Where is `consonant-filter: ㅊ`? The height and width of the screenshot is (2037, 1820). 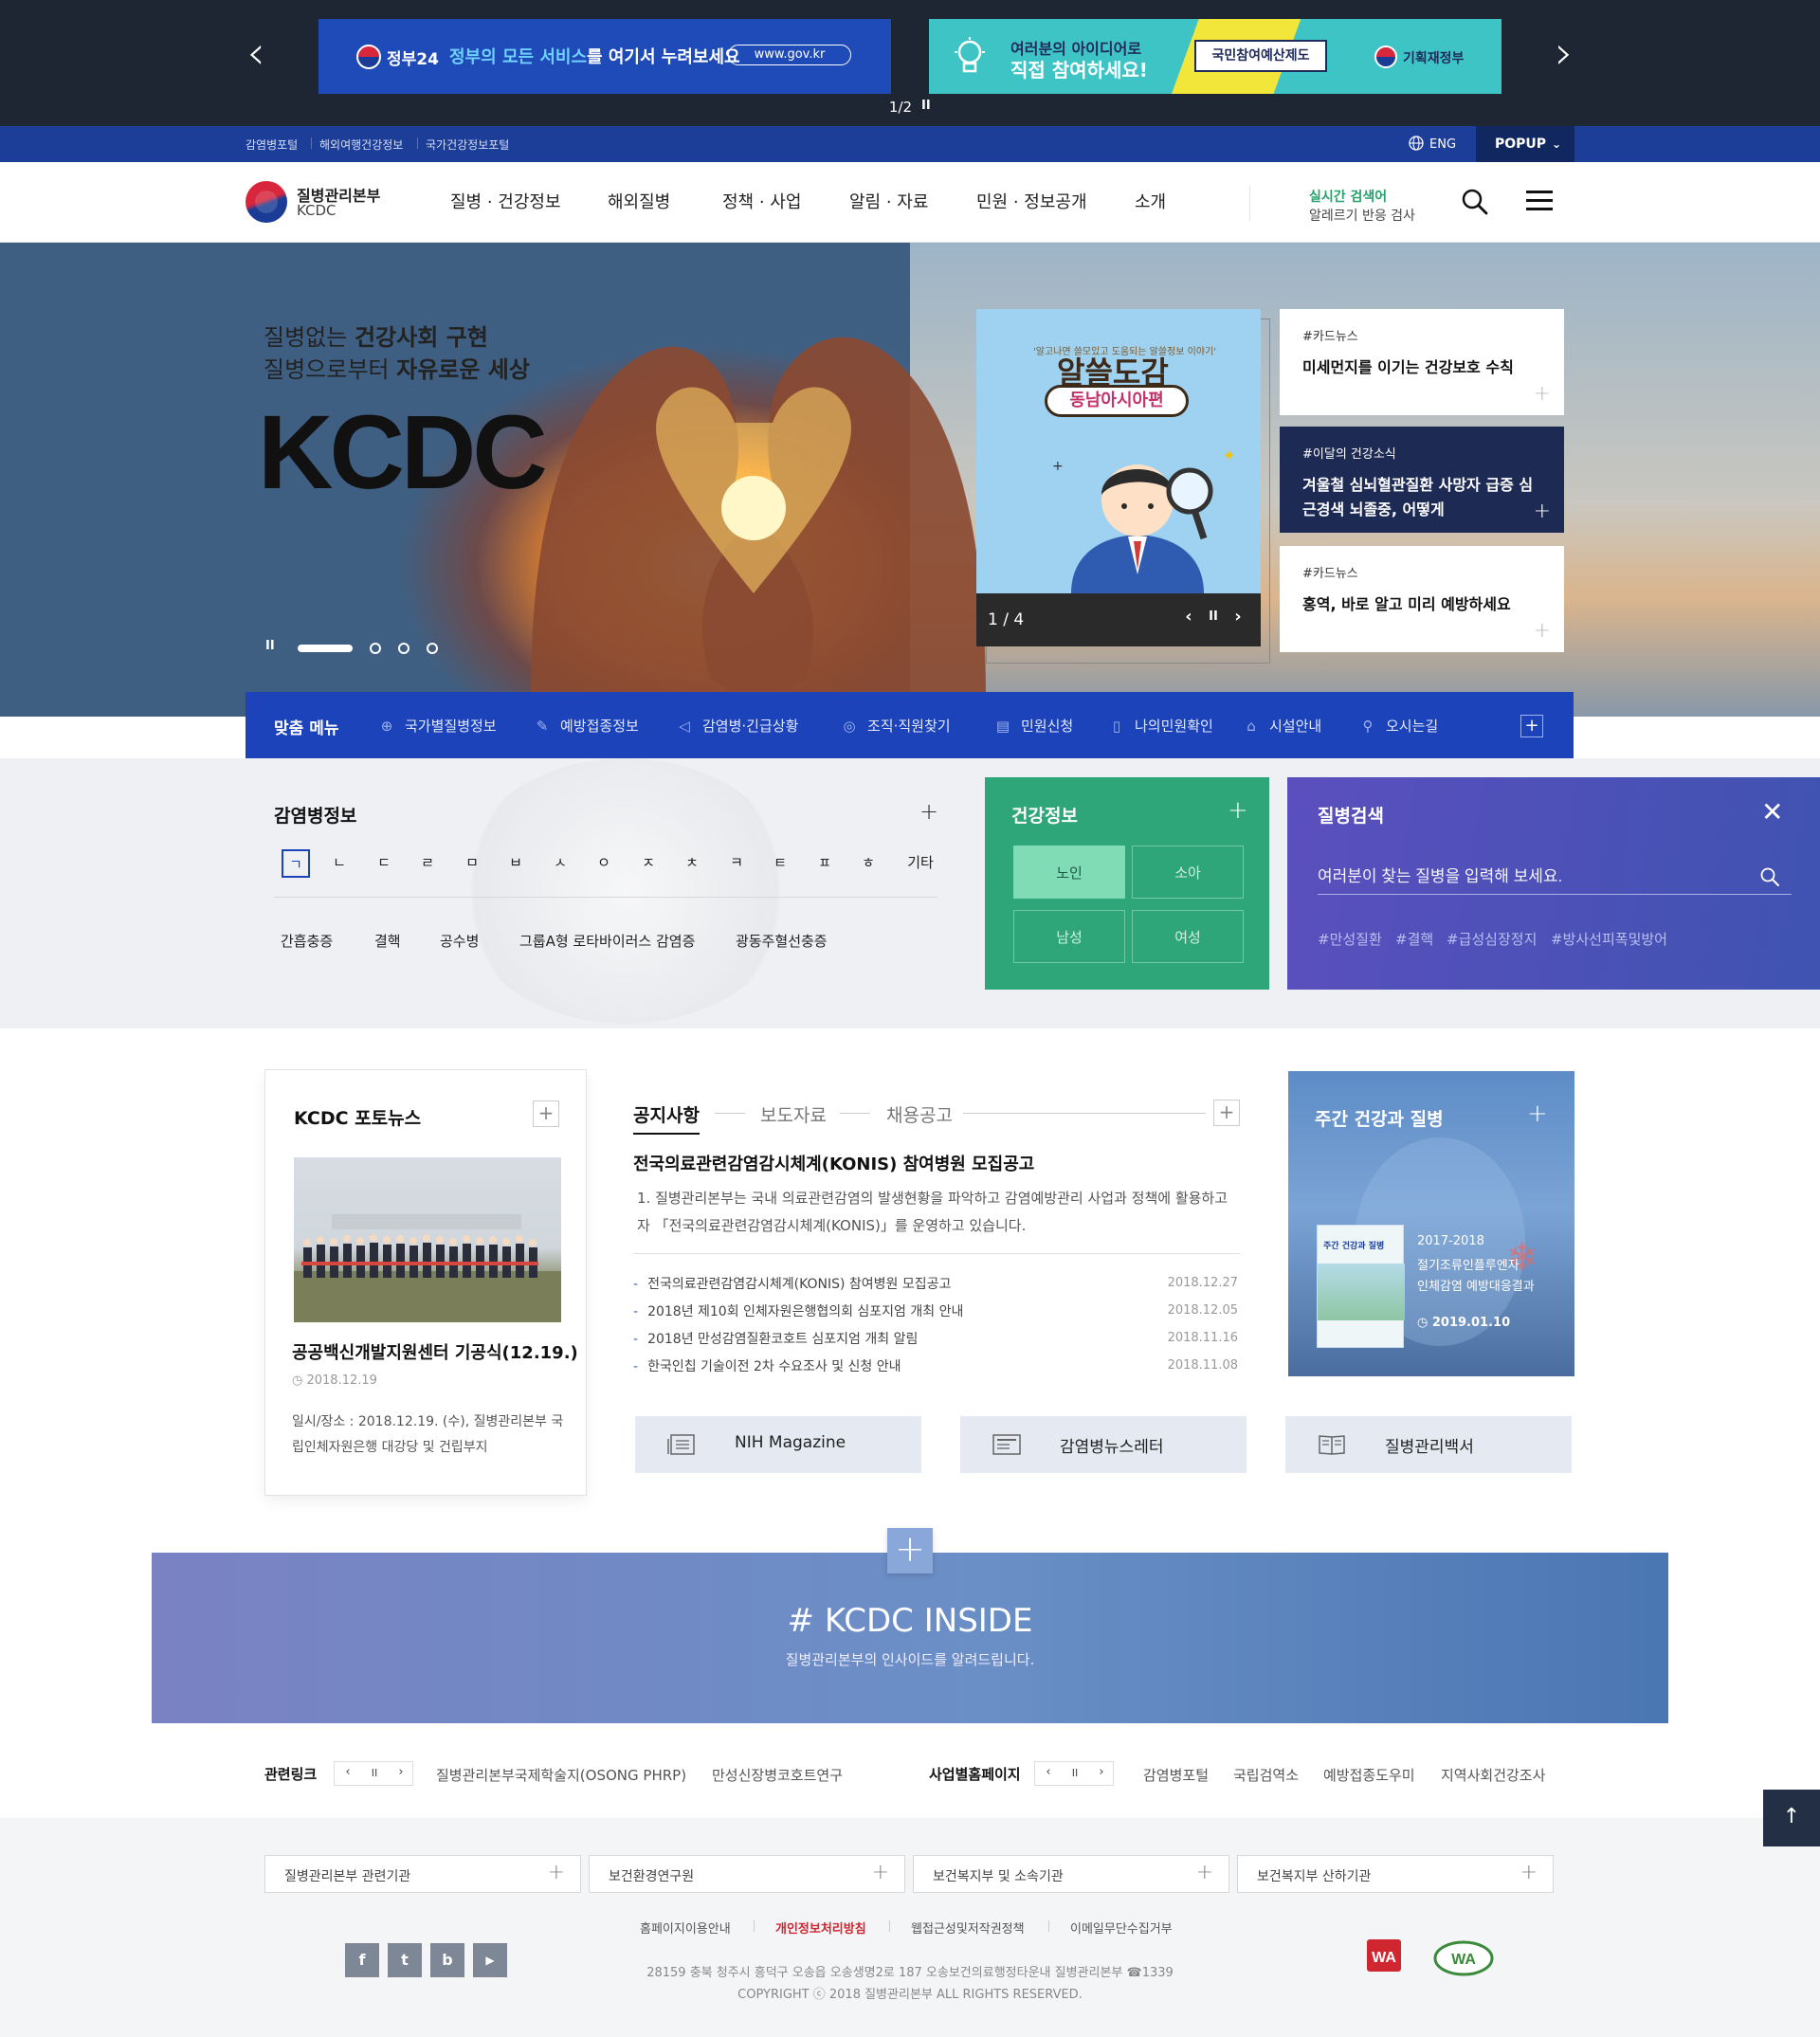
consonant-filter: ㅊ is located at coordinates (692, 863).